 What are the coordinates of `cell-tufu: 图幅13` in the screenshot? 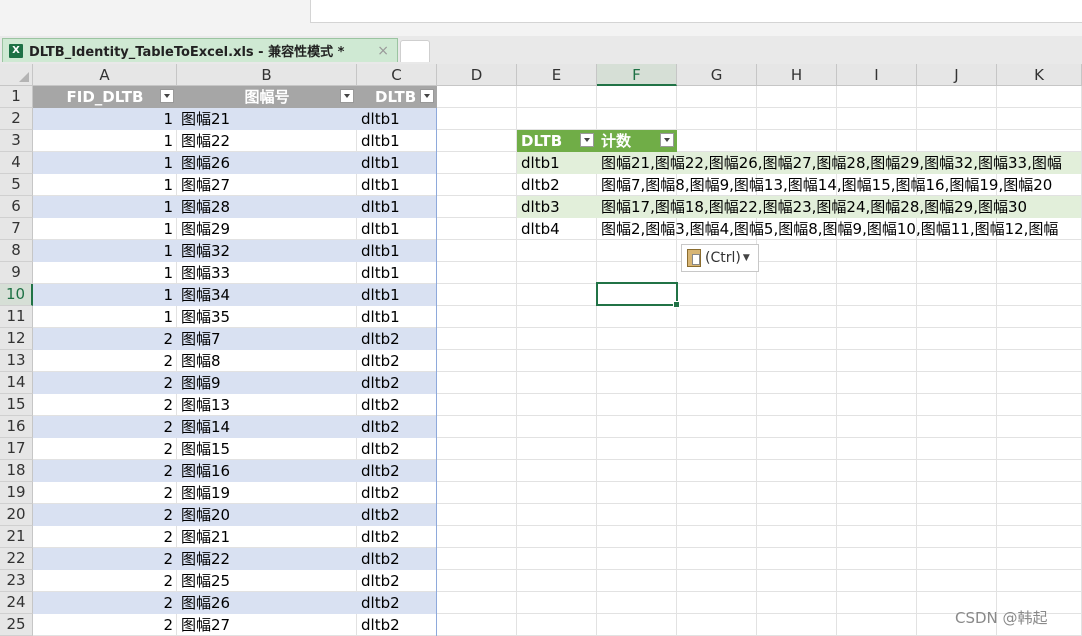 It's located at (267, 405).